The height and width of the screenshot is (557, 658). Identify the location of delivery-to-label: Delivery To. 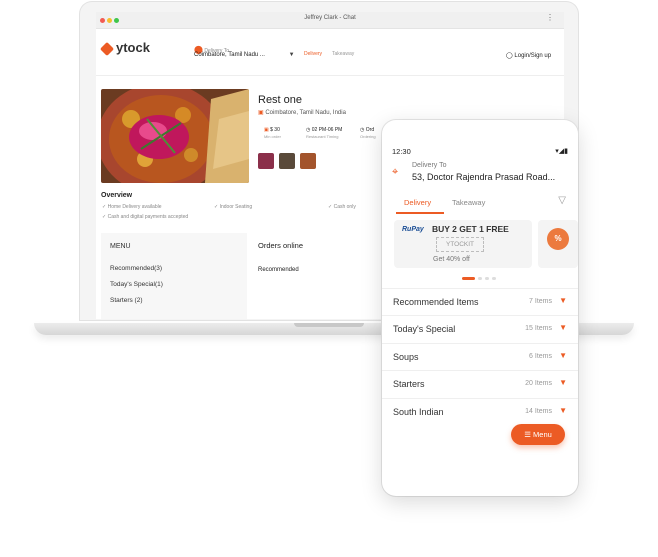
(429, 165).